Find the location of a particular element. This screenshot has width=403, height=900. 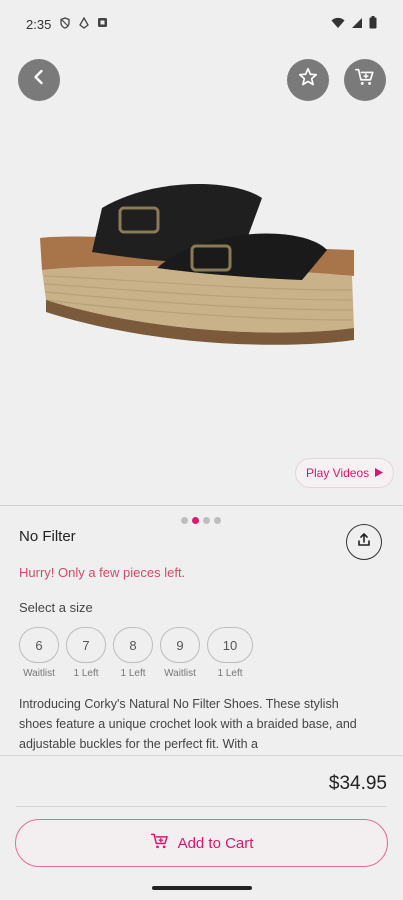

share-button is located at coordinates (364, 542).